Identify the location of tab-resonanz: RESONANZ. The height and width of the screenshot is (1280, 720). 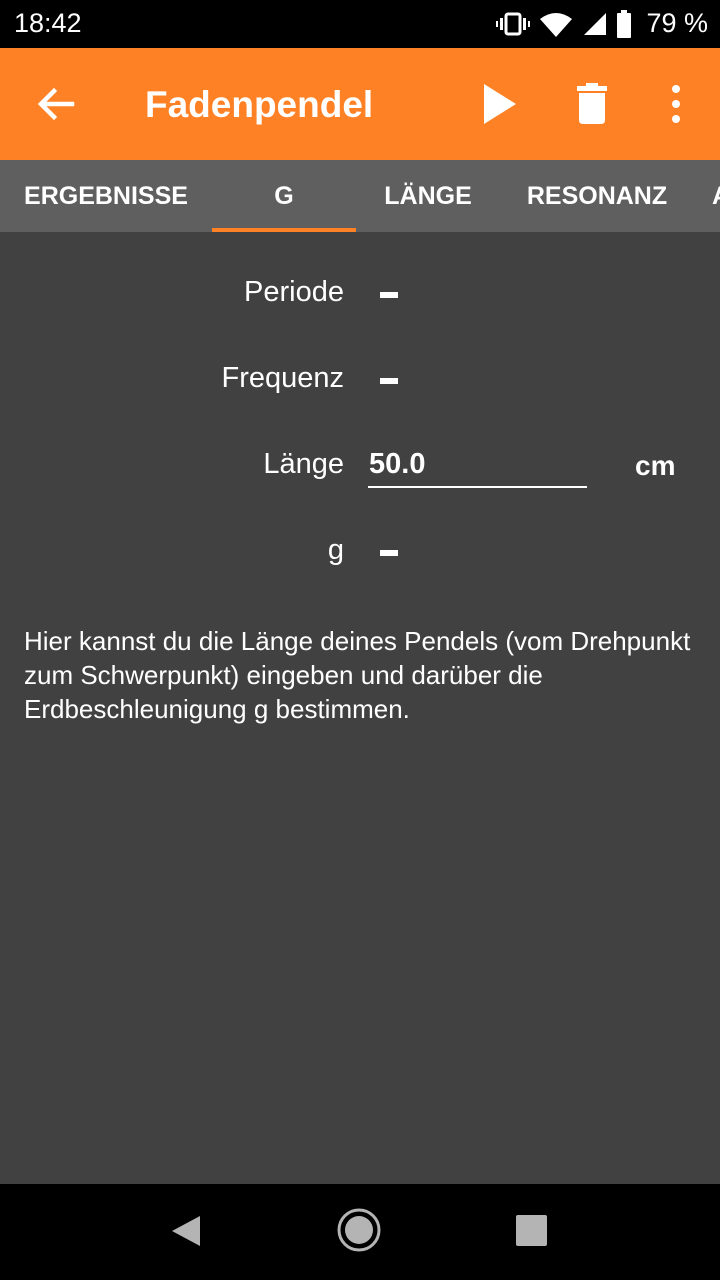
(597, 196).